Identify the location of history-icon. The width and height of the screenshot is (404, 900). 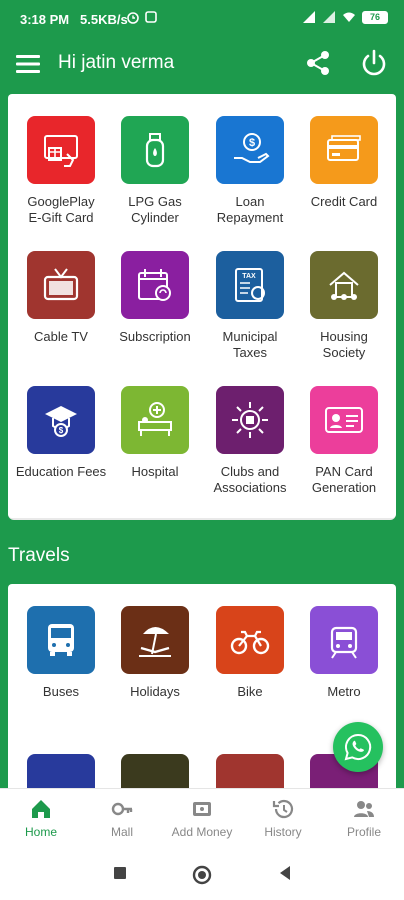
(283, 809).